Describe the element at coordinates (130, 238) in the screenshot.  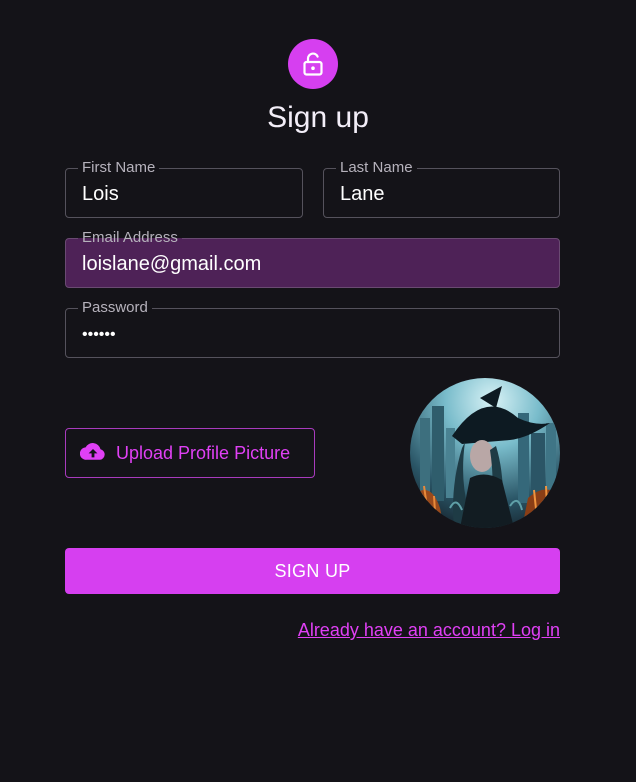
I see `email-label: Email Address` at that location.